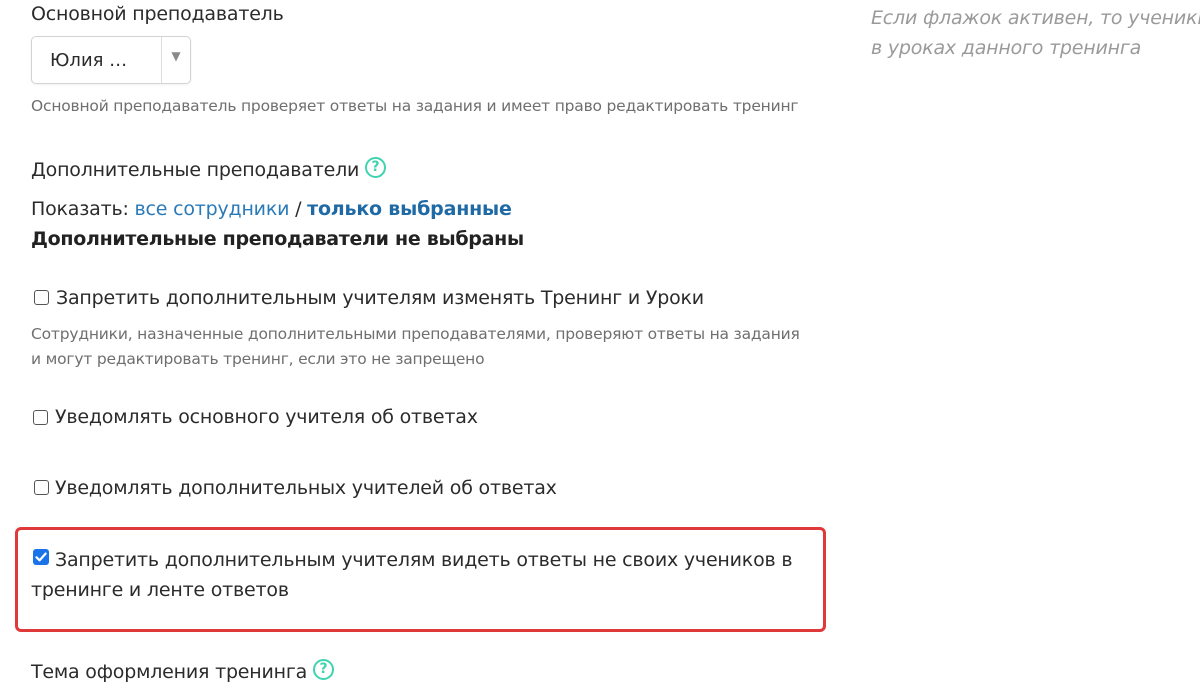 This screenshot has height=694, width=1200. Describe the element at coordinates (212, 209) in the screenshot. I see `show-all-employees-link: все сотрудники` at that location.